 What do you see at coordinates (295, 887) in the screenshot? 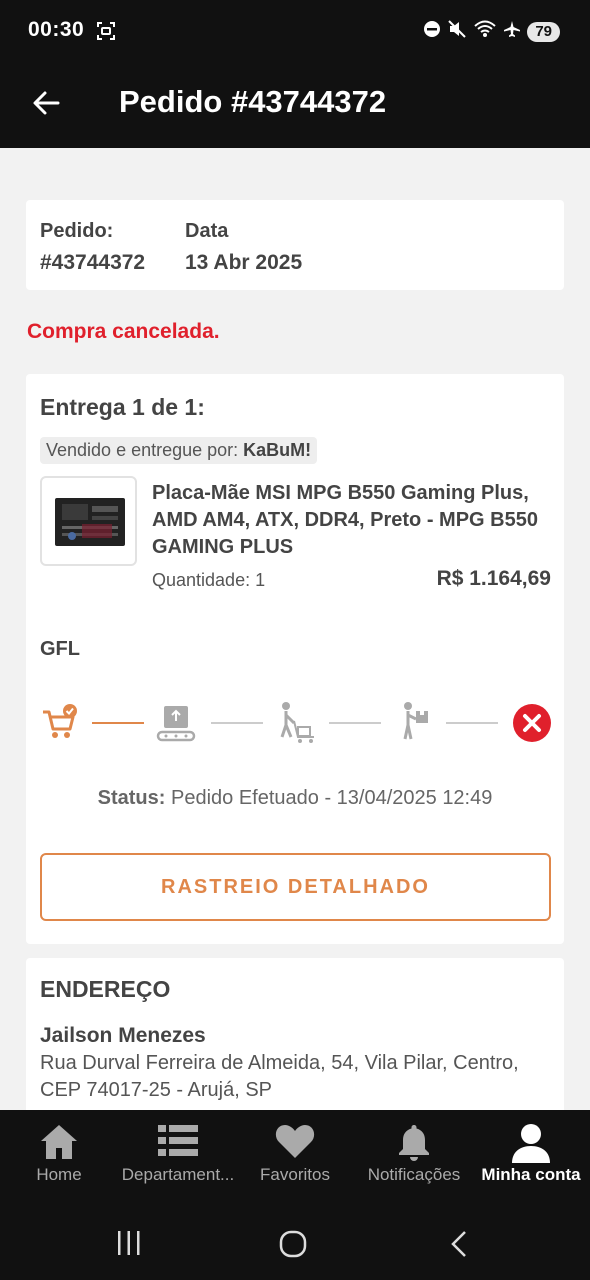
I see `tracking-button: RASTREIO DETALHADO` at bounding box center [295, 887].